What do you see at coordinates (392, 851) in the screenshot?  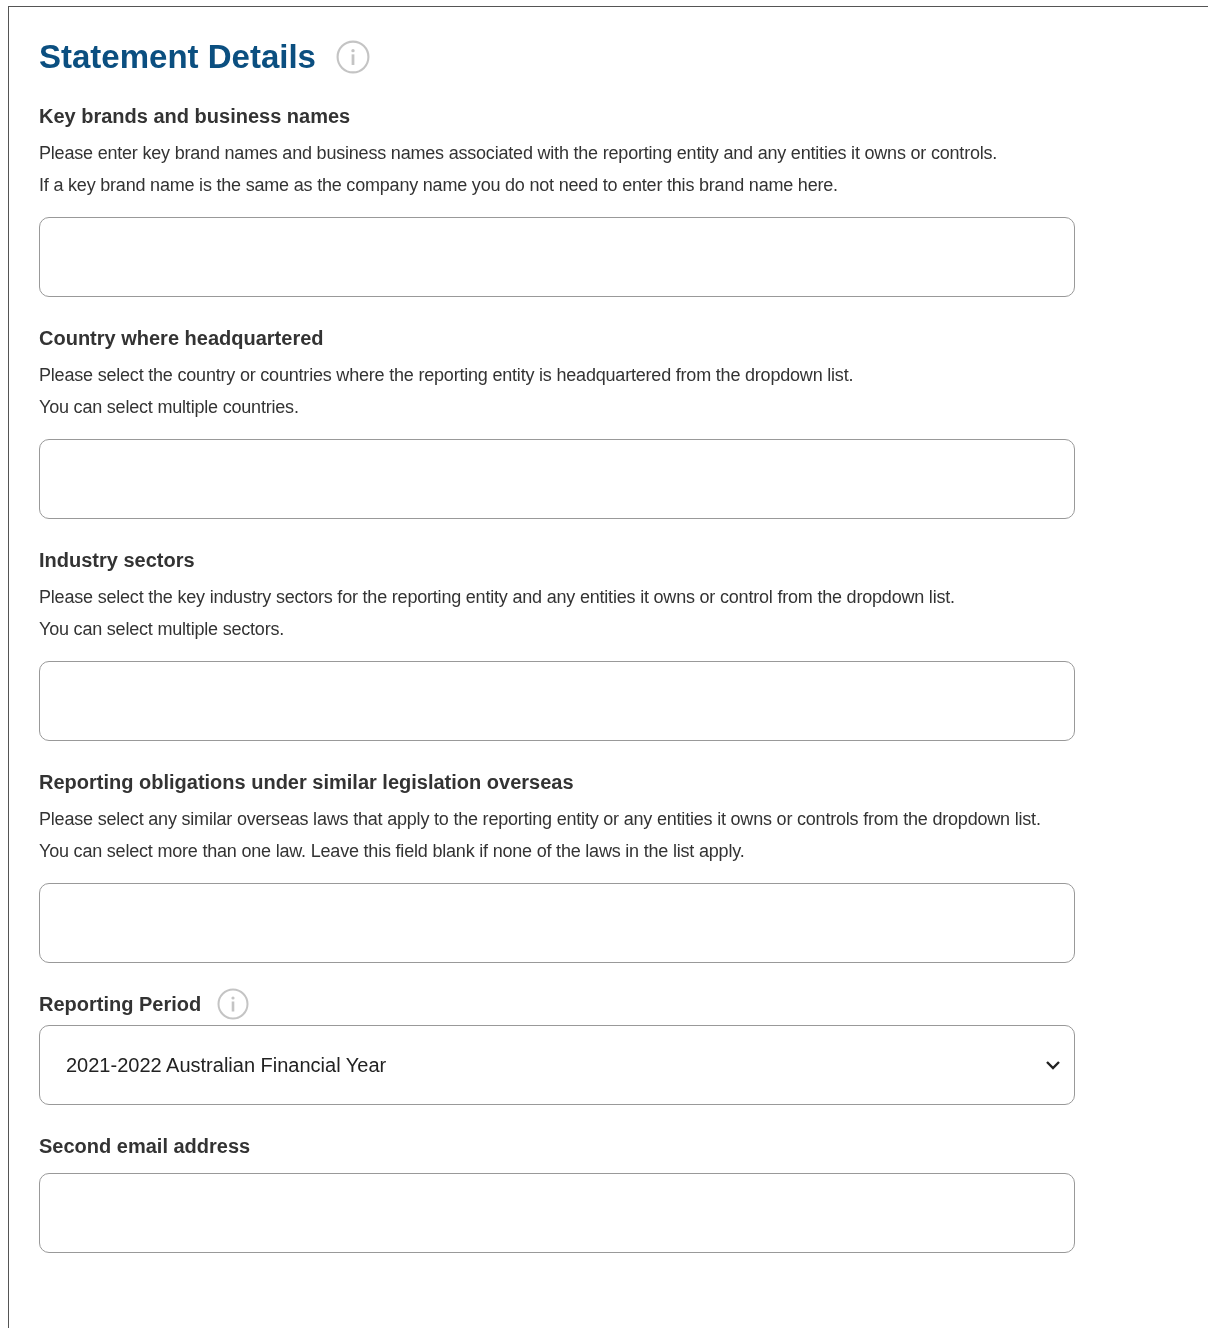 I see `field-description: You can select more than one law. Leave this field blank if none of the laws in the list apply.` at bounding box center [392, 851].